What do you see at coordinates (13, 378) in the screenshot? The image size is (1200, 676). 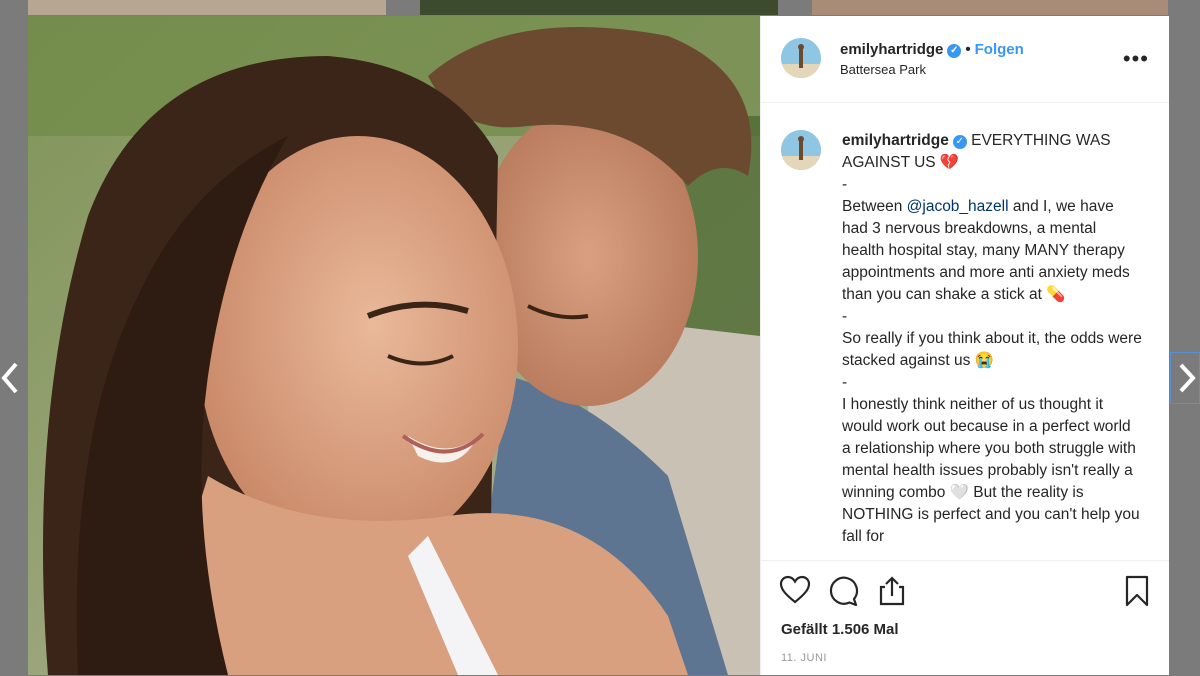 I see `chevron-left-icon` at bounding box center [13, 378].